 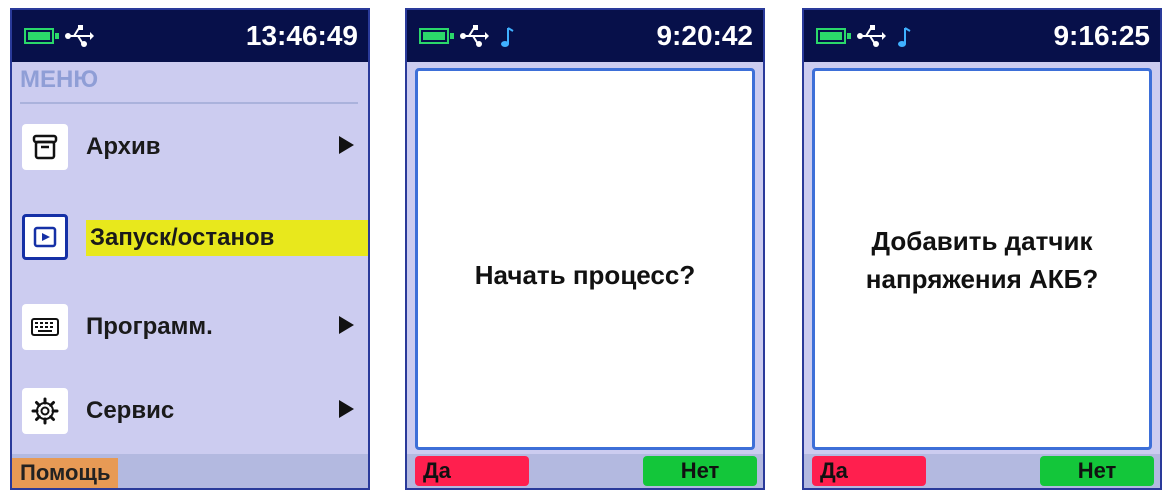 What do you see at coordinates (149, 326) in the screenshot?
I see `menu-item-label: Программ.` at bounding box center [149, 326].